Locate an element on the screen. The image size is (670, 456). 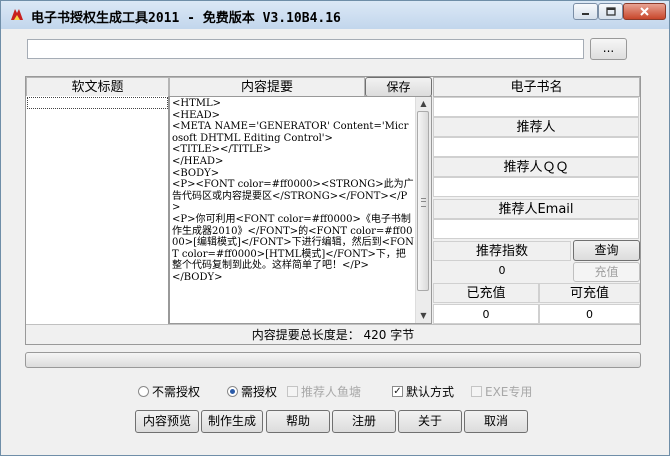
ebook-name-field is located at coordinates (536, 107).